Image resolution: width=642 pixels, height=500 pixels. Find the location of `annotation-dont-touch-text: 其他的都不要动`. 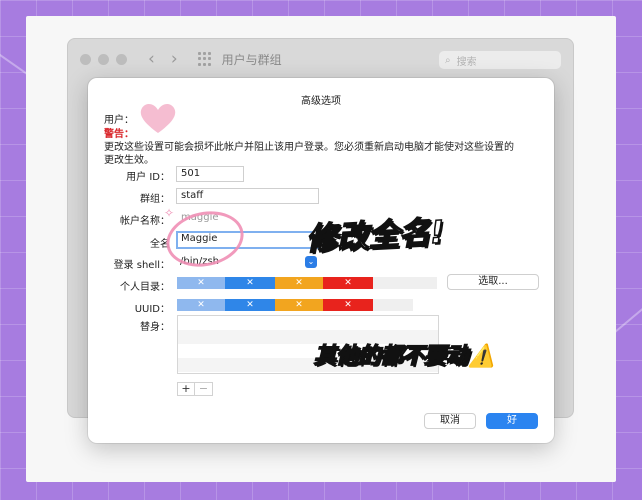

annotation-dont-touch-text: 其他的都不要动 is located at coordinates (391, 356).